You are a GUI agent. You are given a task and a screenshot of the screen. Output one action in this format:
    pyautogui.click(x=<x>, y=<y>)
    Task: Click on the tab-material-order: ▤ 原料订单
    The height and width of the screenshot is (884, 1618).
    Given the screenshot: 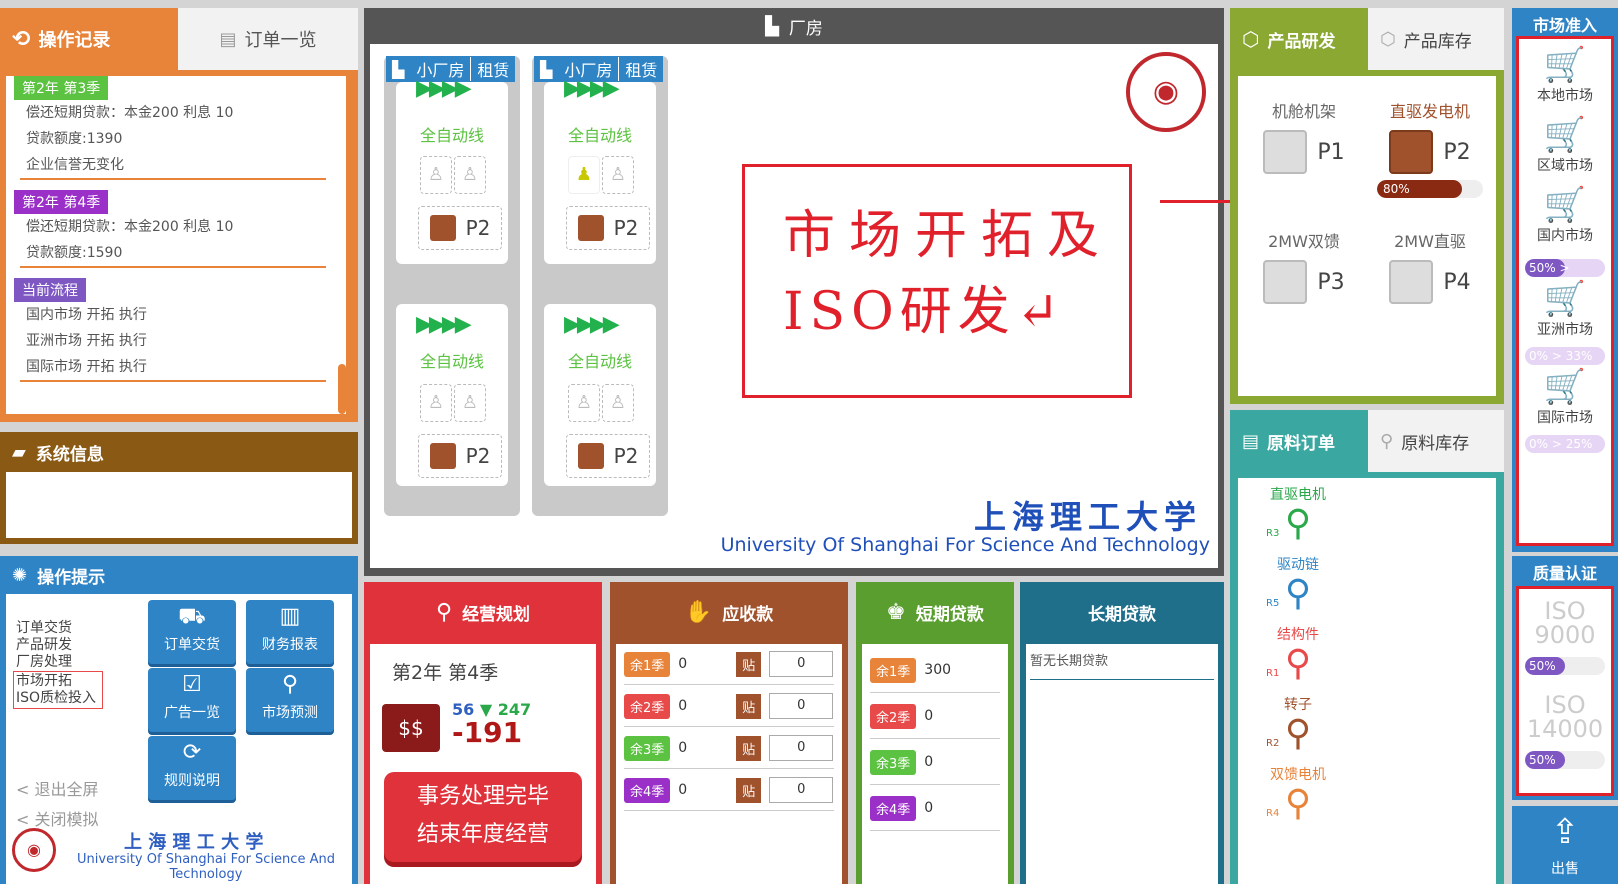 What is the action you would take?
    pyautogui.click(x=1299, y=441)
    